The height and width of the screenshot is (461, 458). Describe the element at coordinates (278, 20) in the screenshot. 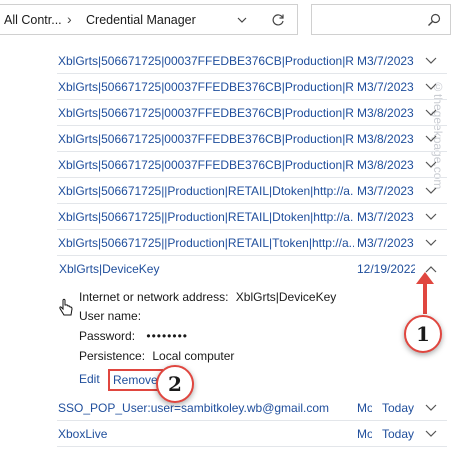

I see `refresh-icon` at that location.